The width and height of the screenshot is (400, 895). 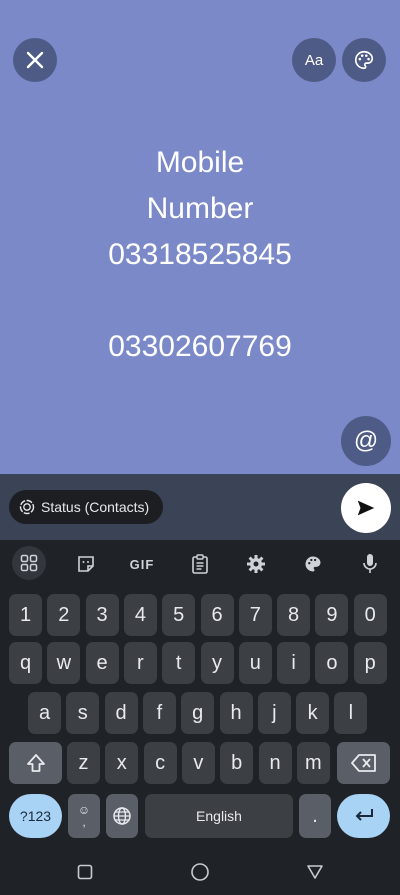 I want to click on enter-key, so click(x=363, y=816).